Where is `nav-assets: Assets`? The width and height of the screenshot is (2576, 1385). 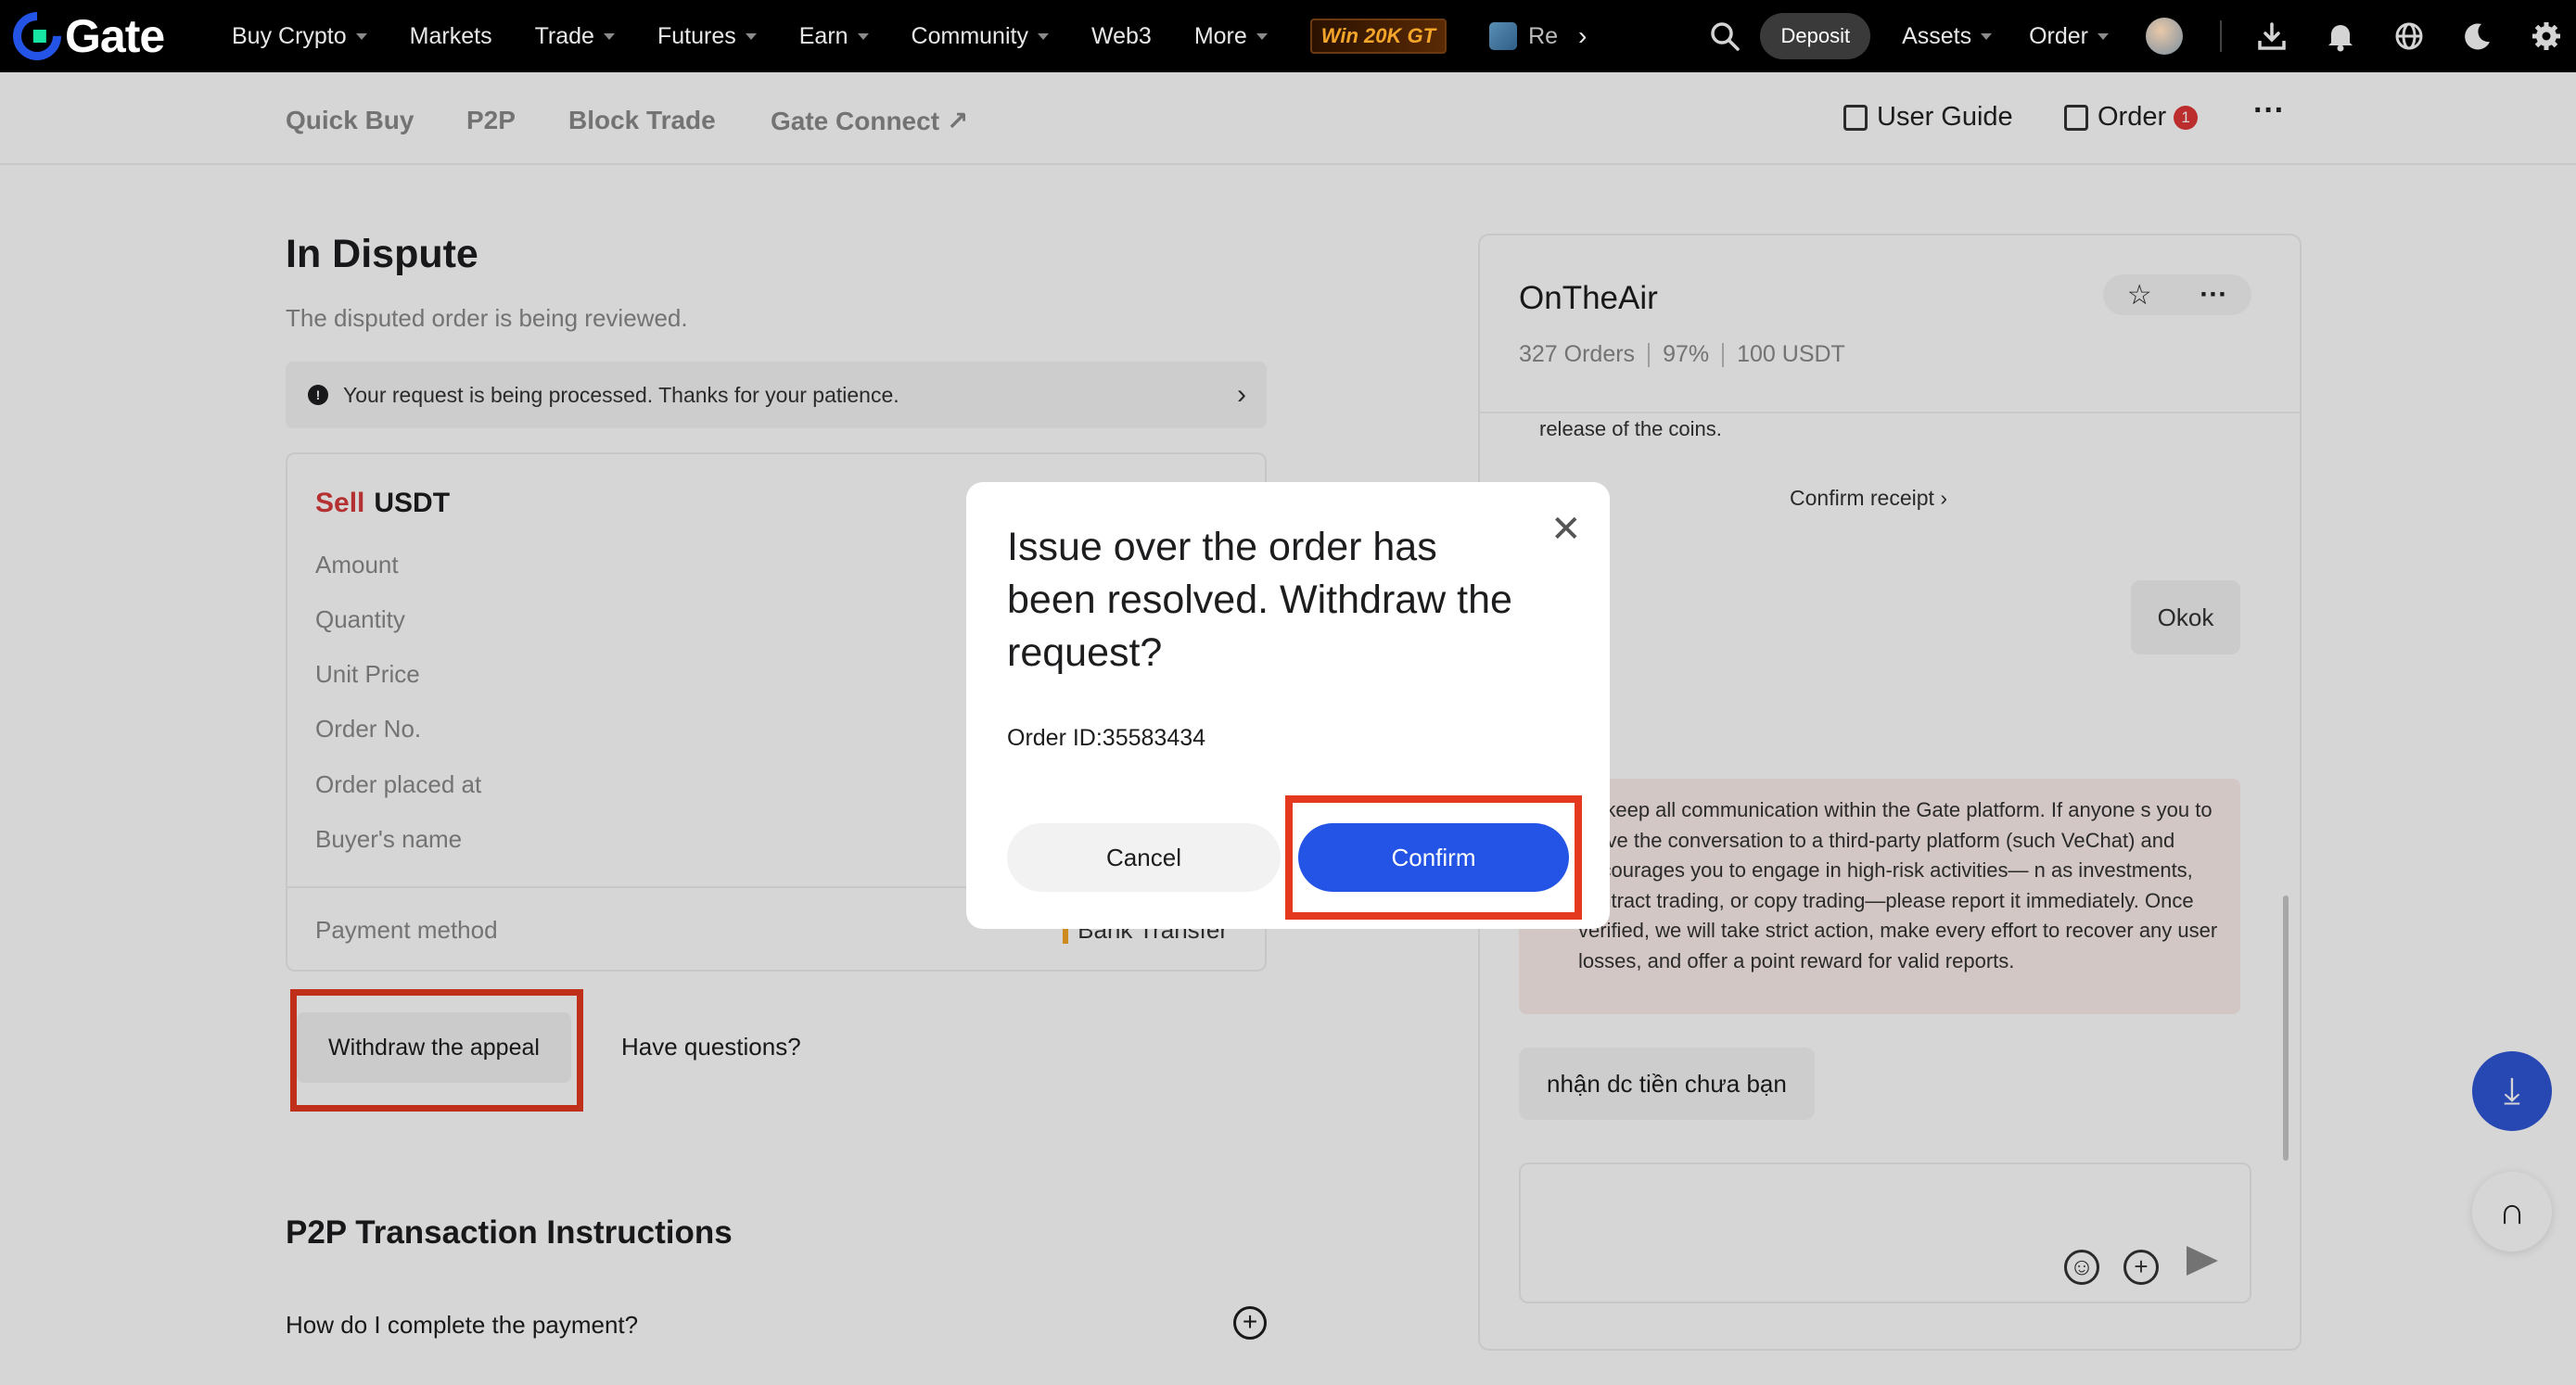
nav-assets: Assets is located at coordinates (1947, 36).